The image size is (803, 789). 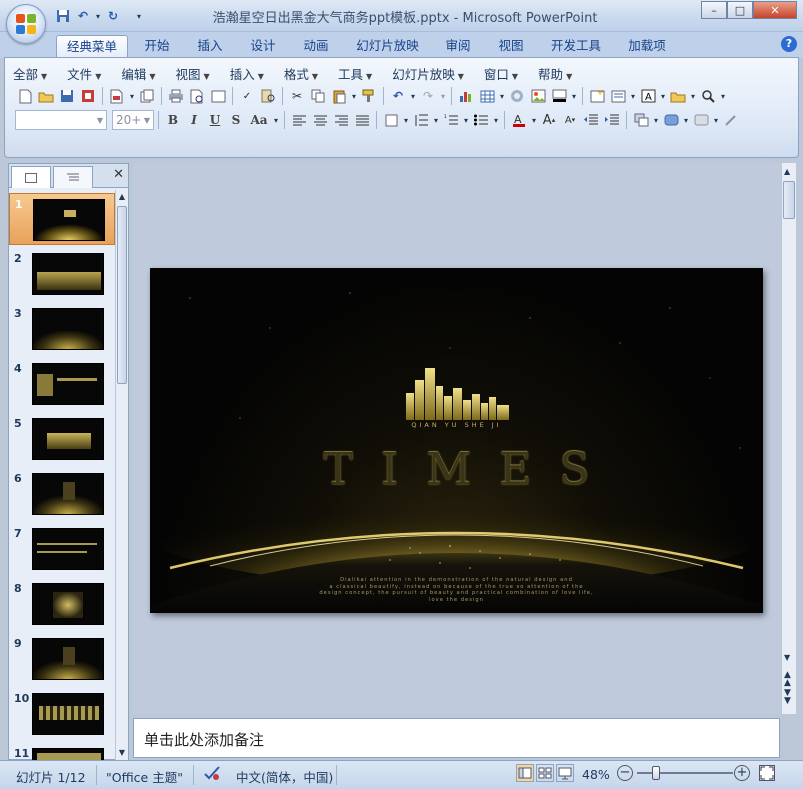 What do you see at coordinates (458, 46) in the screenshot?
I see `tab-review: 审阅` at bounding box center [458, 46].